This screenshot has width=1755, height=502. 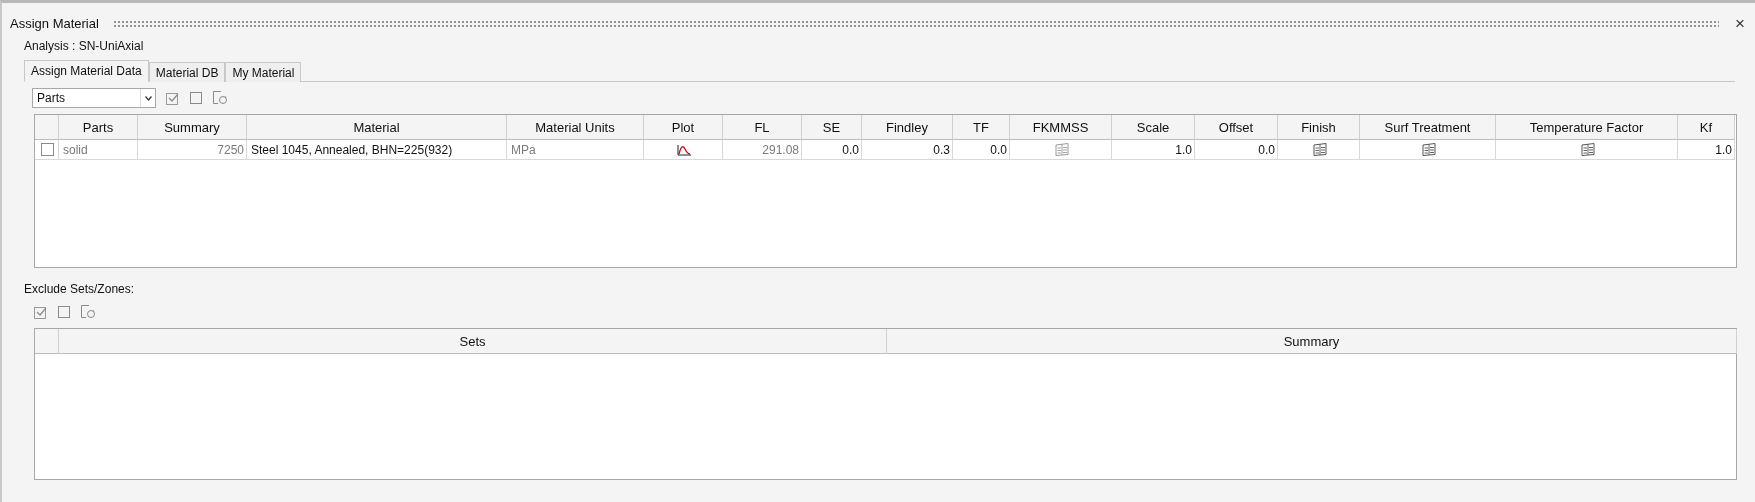 I want to click on tab: Material DB, so click(x=187, y=72).